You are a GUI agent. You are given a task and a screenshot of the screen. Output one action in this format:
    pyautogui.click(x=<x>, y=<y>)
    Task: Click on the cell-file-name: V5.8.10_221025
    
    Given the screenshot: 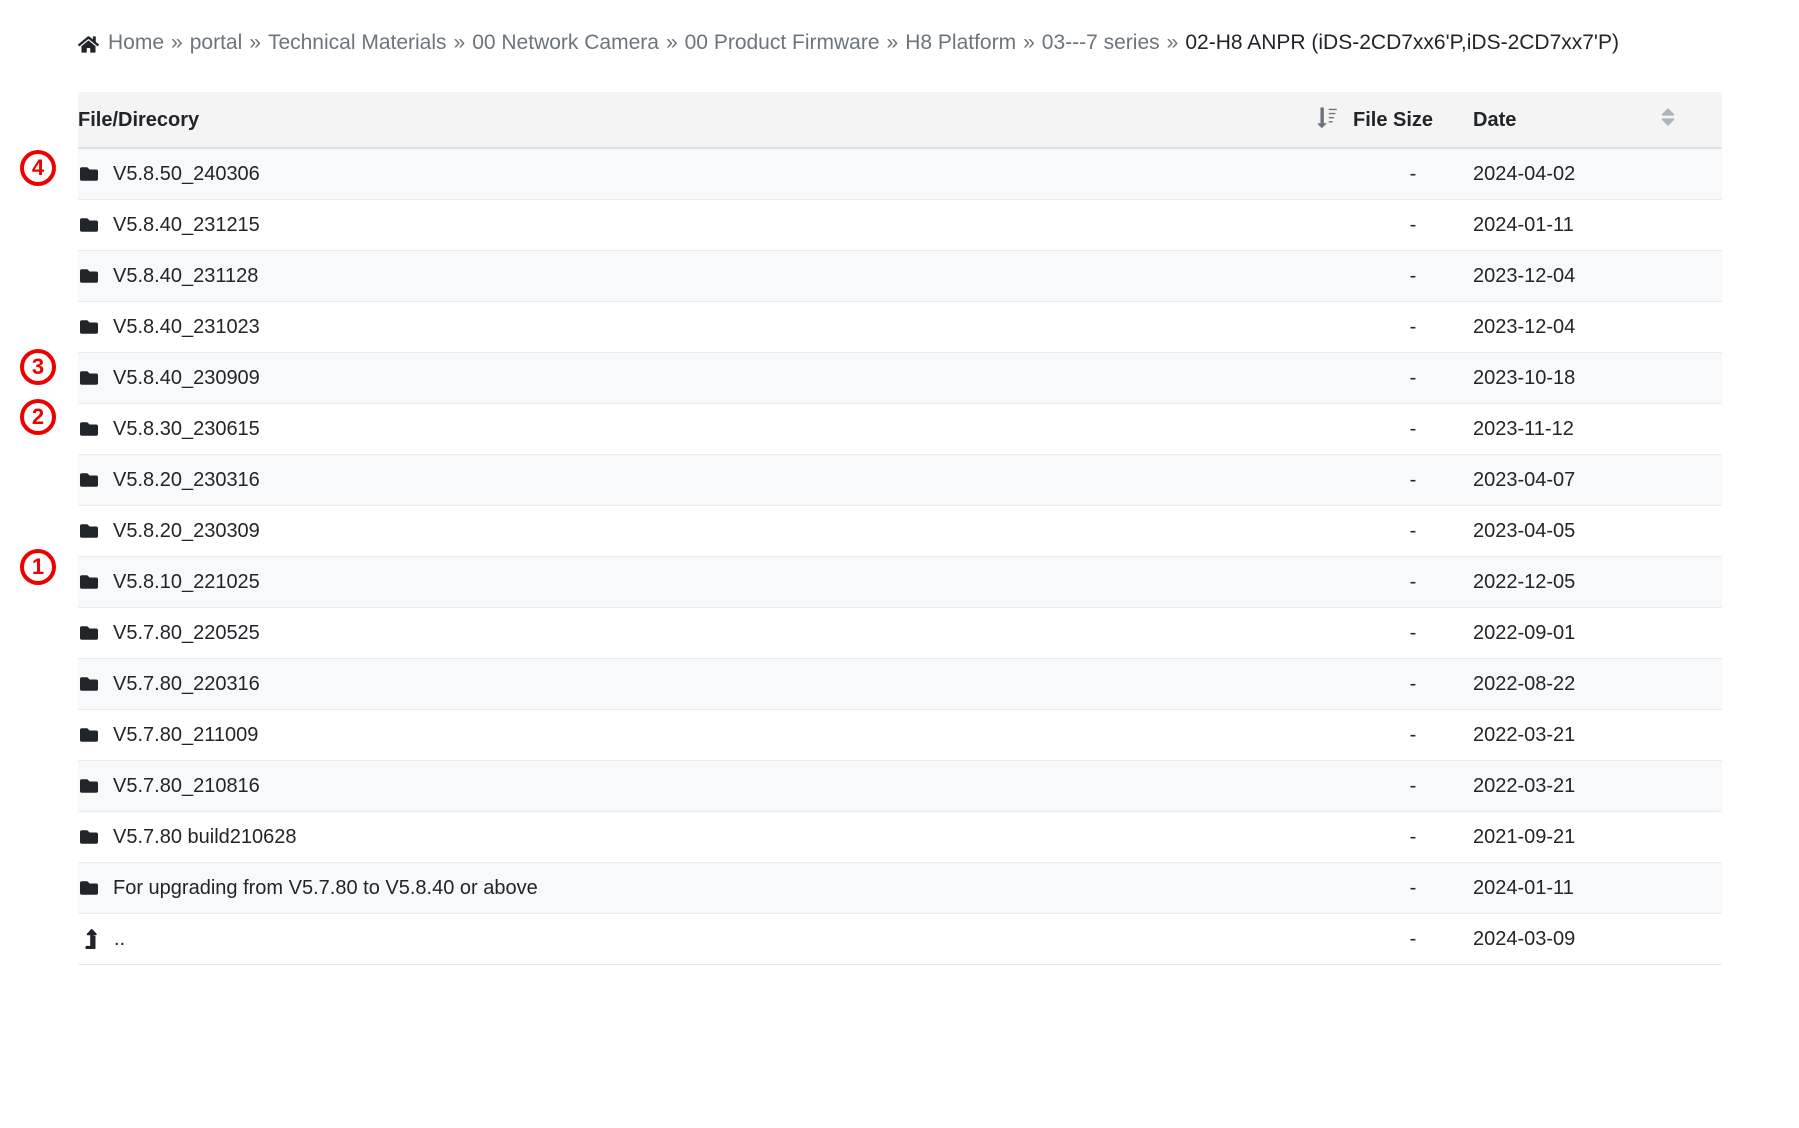 What is the action you would take?
    pyautogui.click(x=715, y=582)
    